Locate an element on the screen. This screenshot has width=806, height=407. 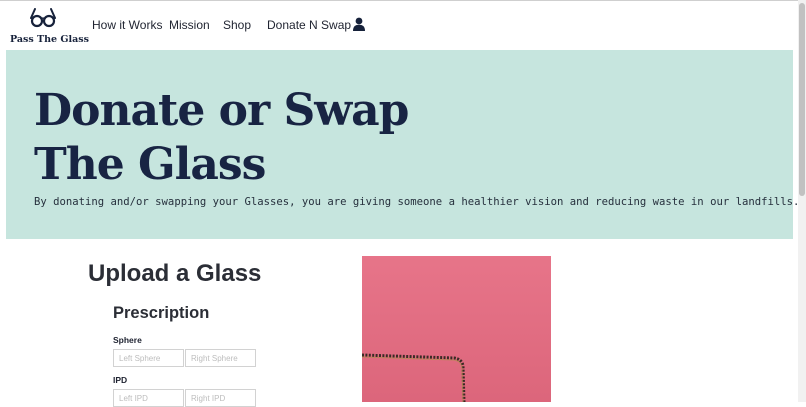
right-sphere-input is located at coordinates (220, 358).